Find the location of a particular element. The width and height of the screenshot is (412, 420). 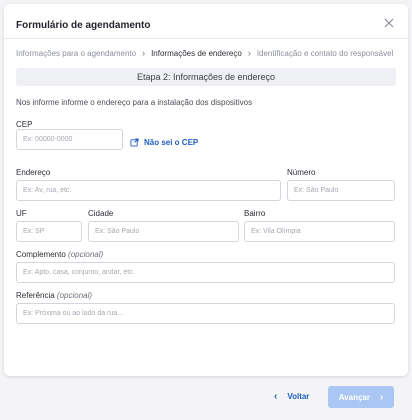

cep-input: Ex: 00000-0000 is located at coordinates (69, 139).